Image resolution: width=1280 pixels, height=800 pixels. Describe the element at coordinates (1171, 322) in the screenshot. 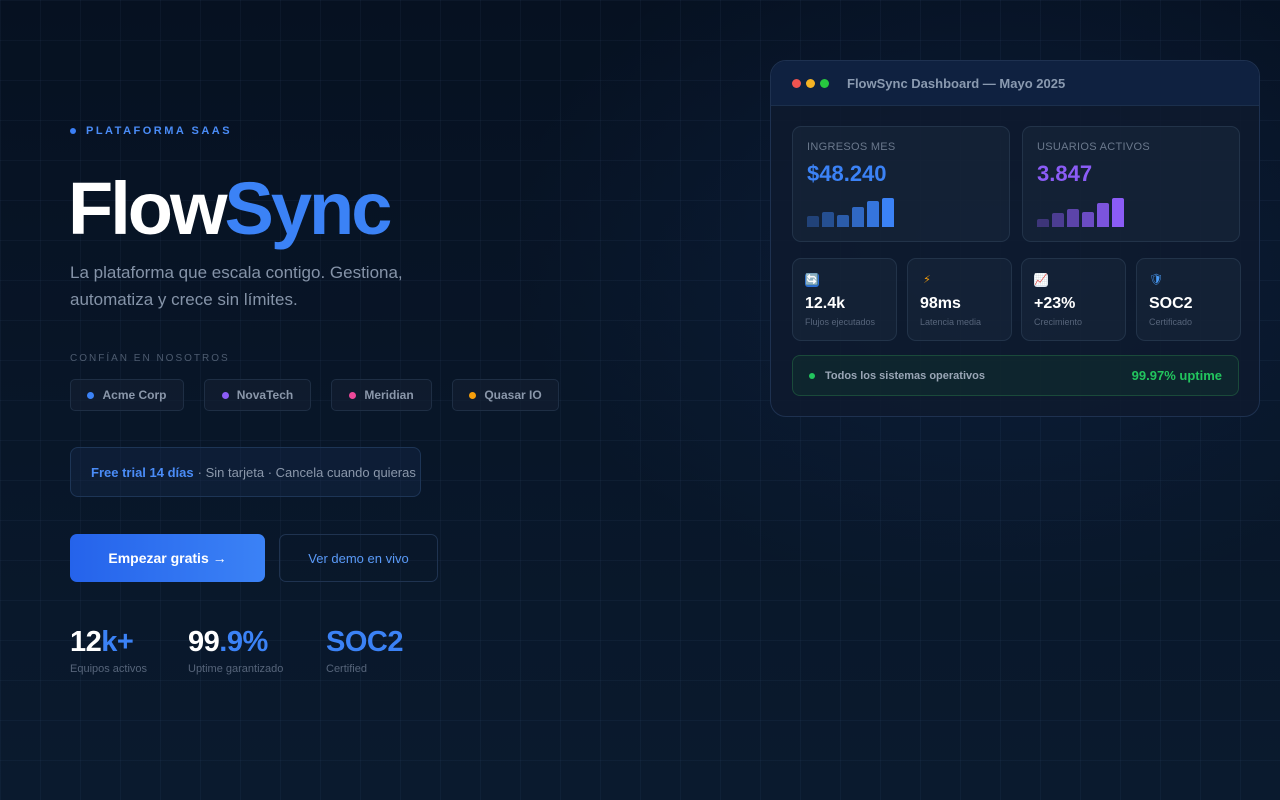

I see `metric-label: Certificado` at that location.